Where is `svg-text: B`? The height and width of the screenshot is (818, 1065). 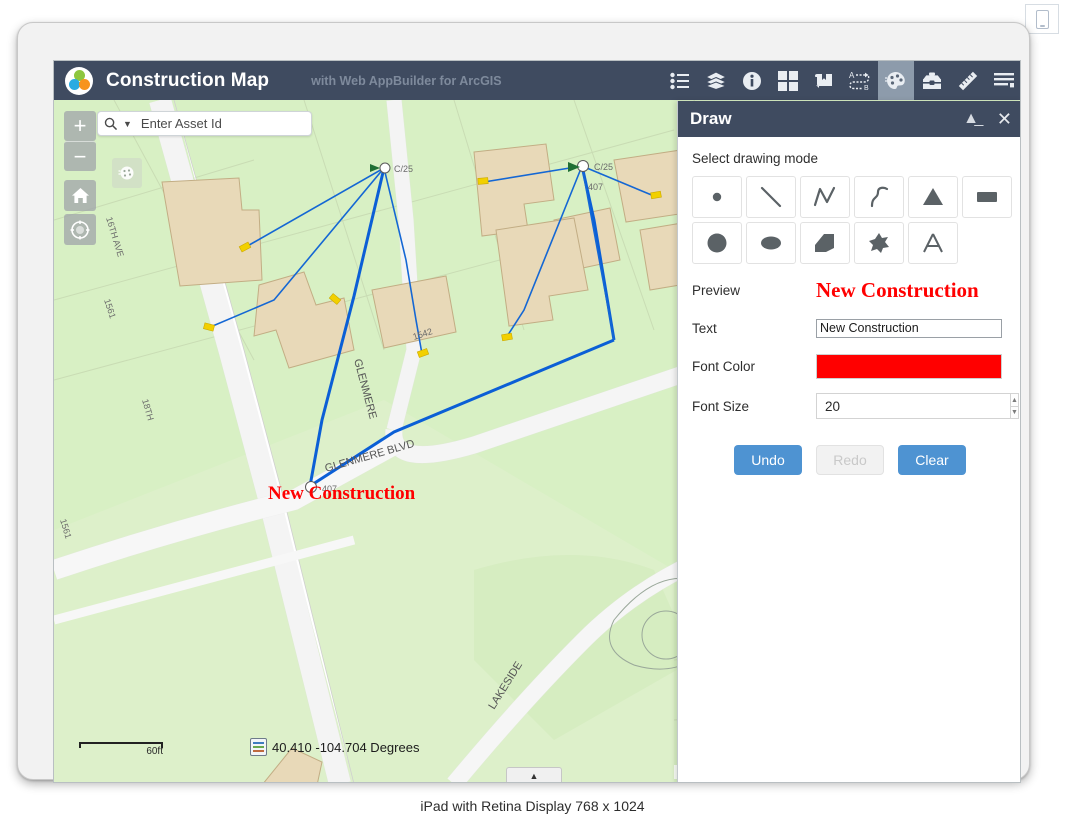
svg-text: B is located at coordinates (866, 87).